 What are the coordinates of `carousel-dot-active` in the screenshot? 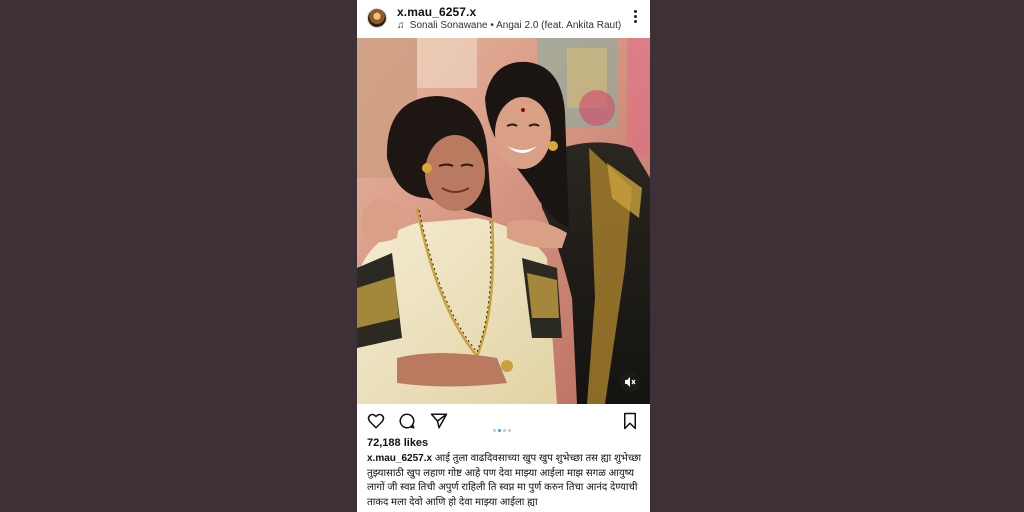 It's located at (499, 430).